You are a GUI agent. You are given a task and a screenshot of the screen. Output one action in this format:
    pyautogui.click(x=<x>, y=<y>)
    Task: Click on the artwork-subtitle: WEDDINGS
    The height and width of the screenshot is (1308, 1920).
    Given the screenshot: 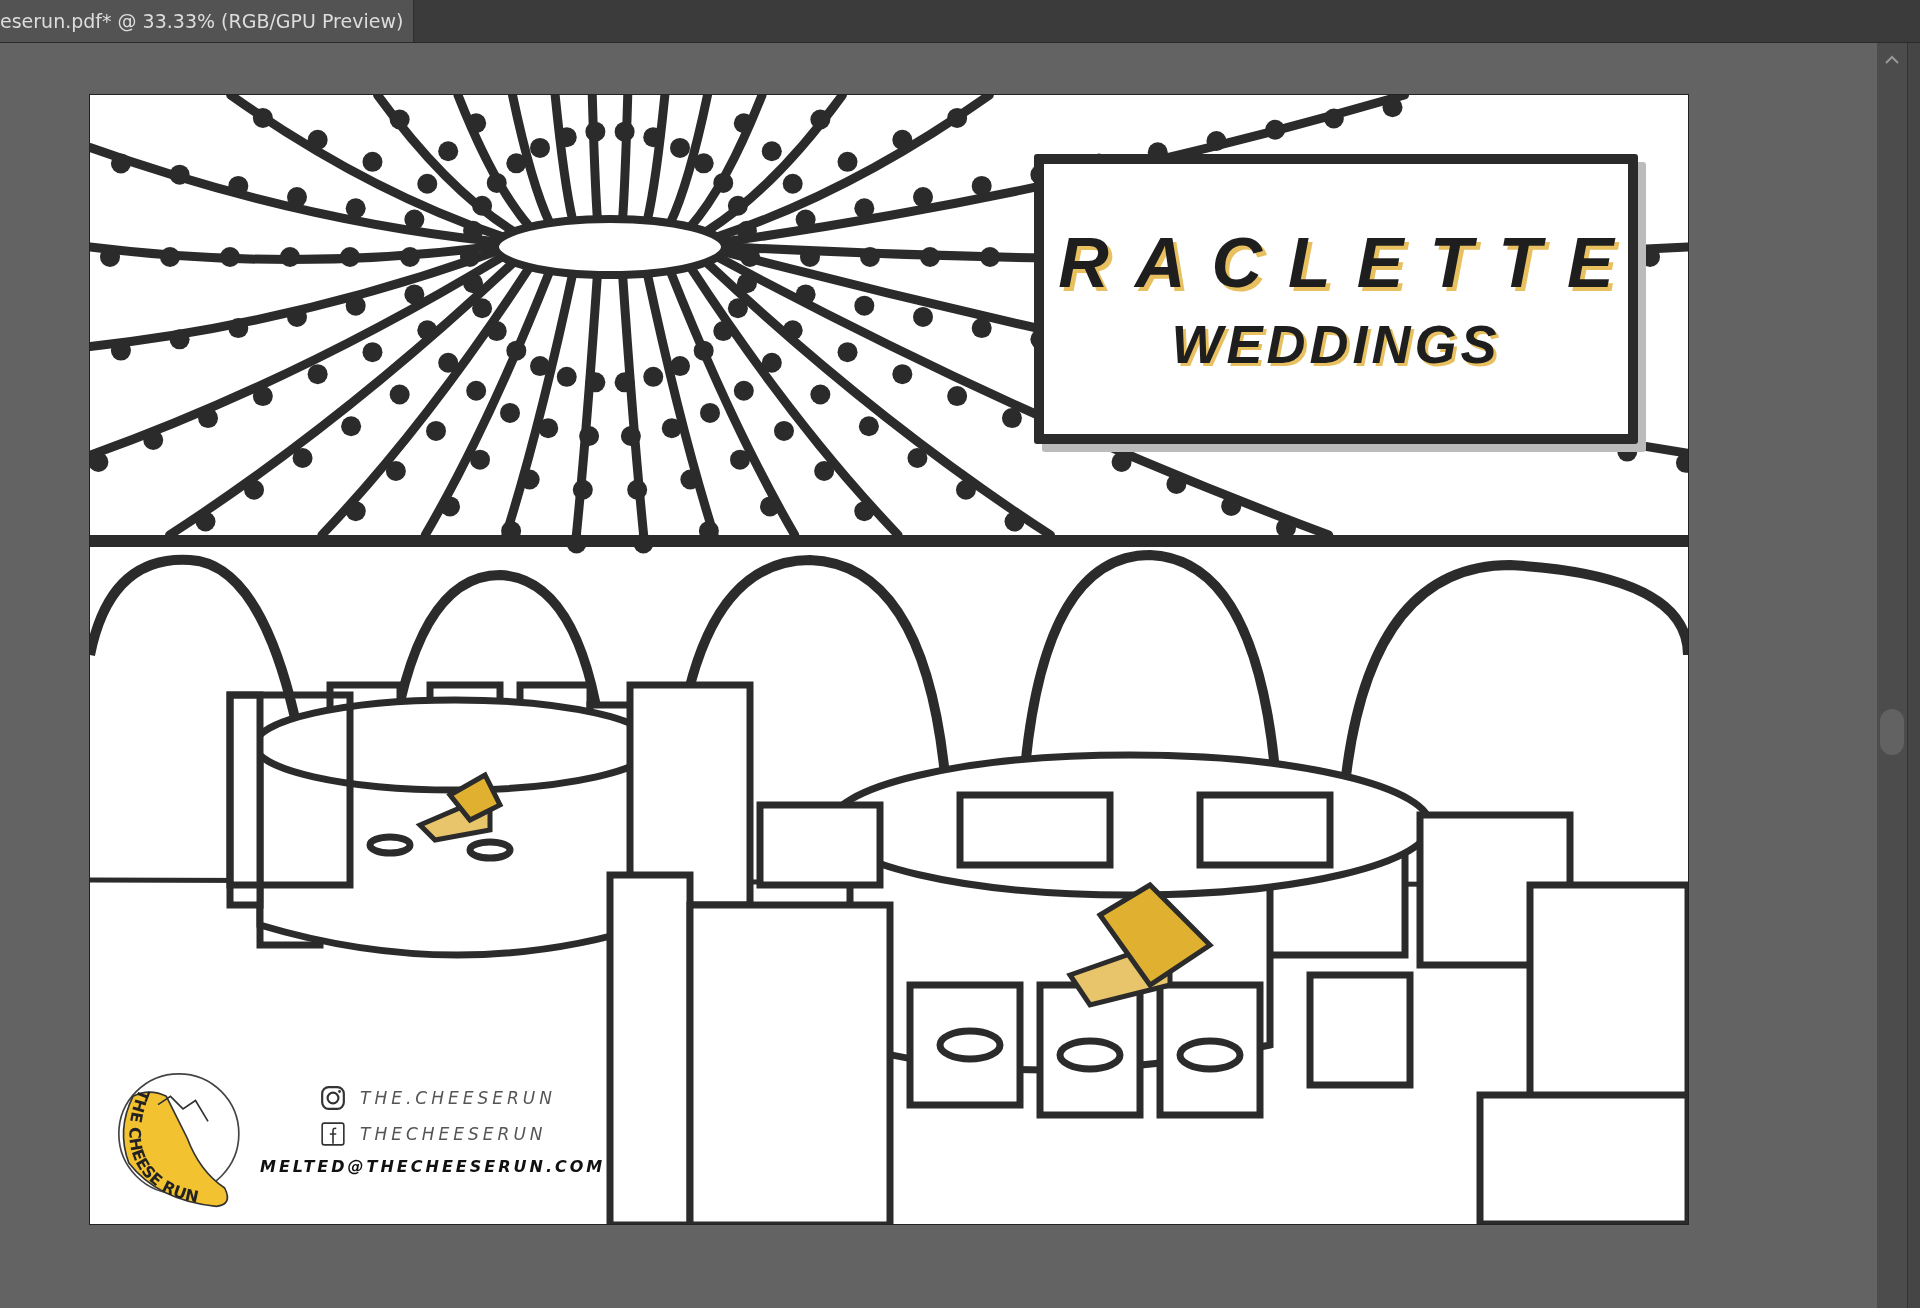 What is the action you would take?
    pyautogui.click(x=1336, y=344)
    